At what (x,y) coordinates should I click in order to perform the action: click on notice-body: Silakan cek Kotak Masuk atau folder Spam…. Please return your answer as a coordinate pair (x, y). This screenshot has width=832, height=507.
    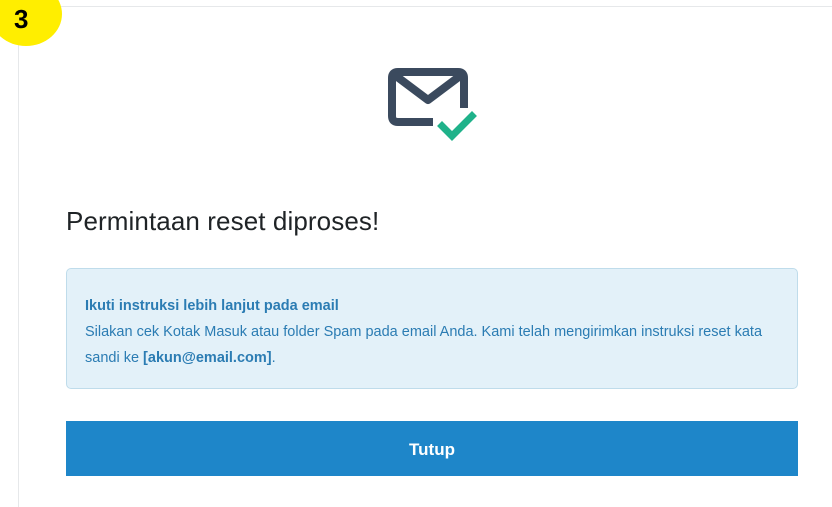
    Looking at the image, I should click on (432, 345).